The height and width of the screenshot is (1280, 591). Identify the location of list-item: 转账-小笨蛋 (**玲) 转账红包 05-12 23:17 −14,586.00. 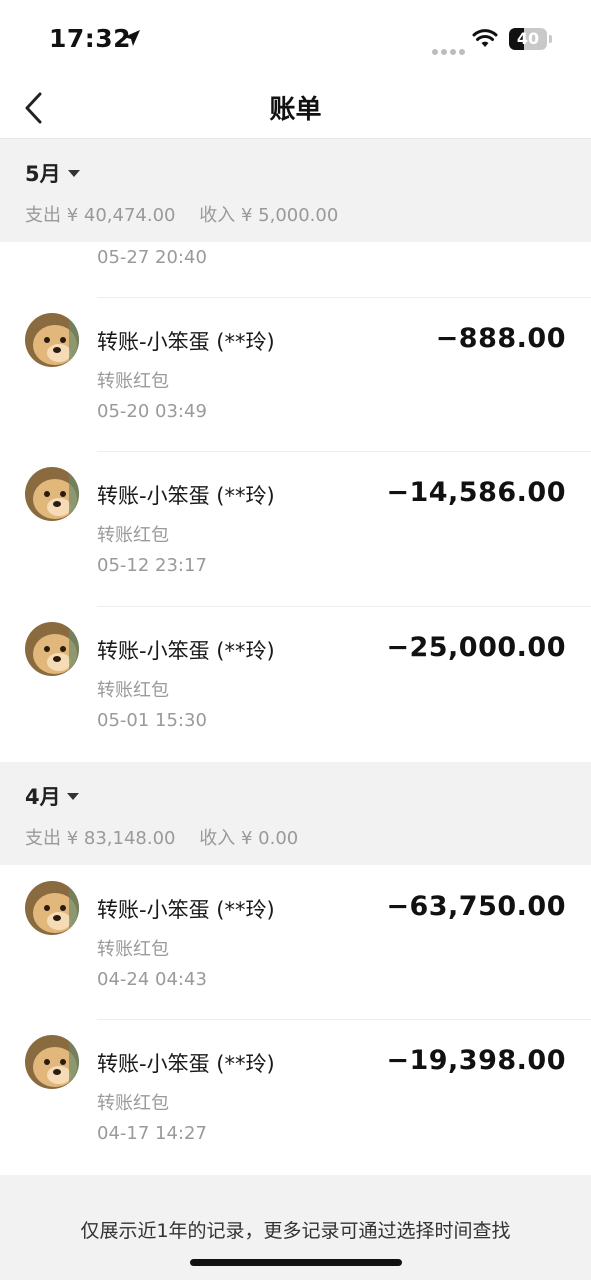
(295, 528).